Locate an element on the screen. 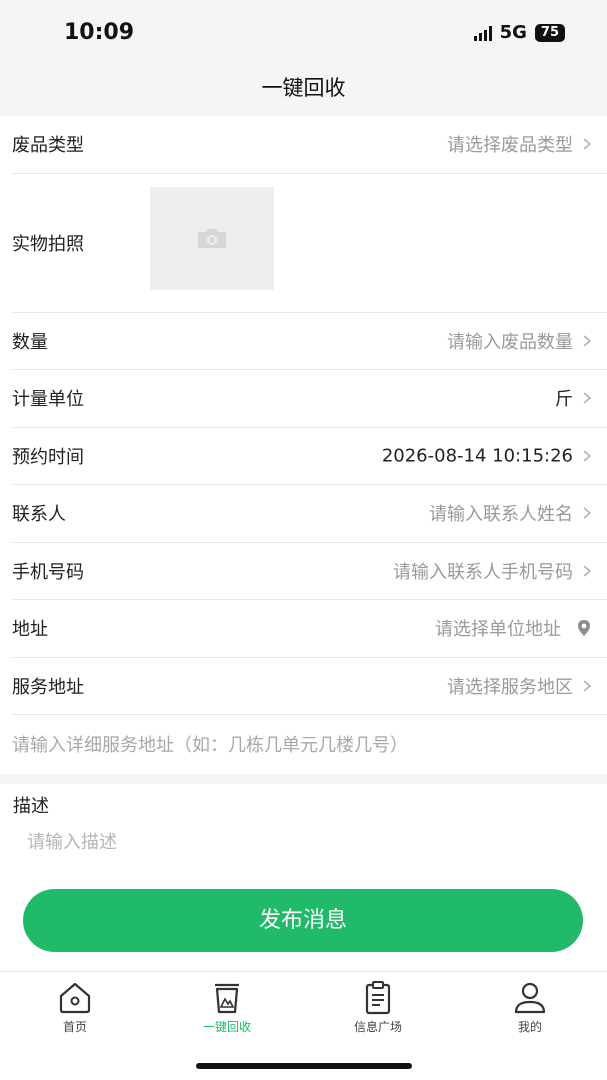 This screenshot has width=607, height=1080. waste-type-select: 请选择废品类型 is located at coordinates (510, 144).